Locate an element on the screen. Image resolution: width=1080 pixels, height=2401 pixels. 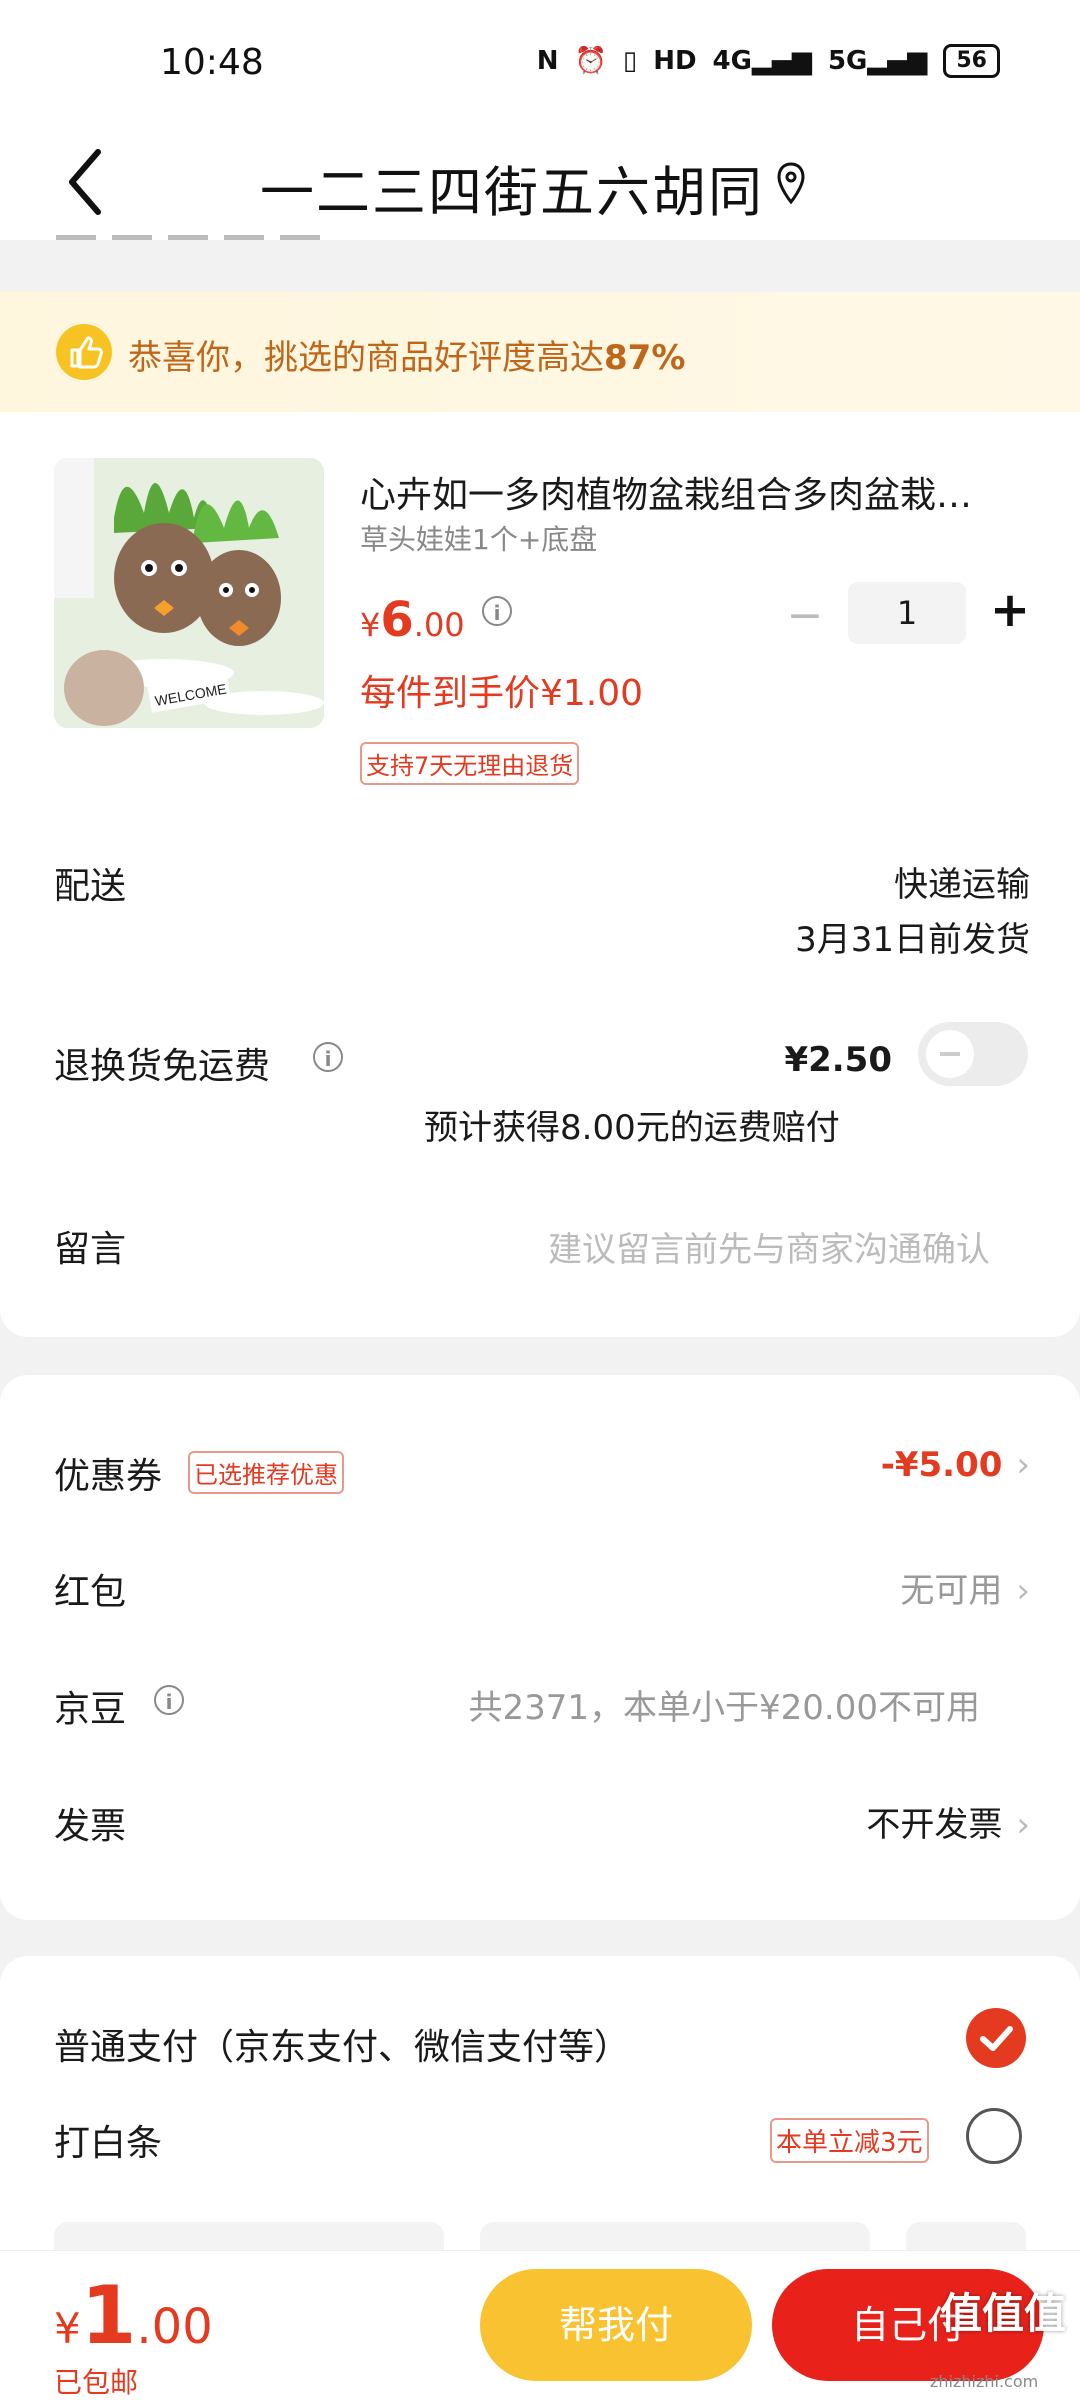
battery-icon: 56 is located at coordinates (971, 61).